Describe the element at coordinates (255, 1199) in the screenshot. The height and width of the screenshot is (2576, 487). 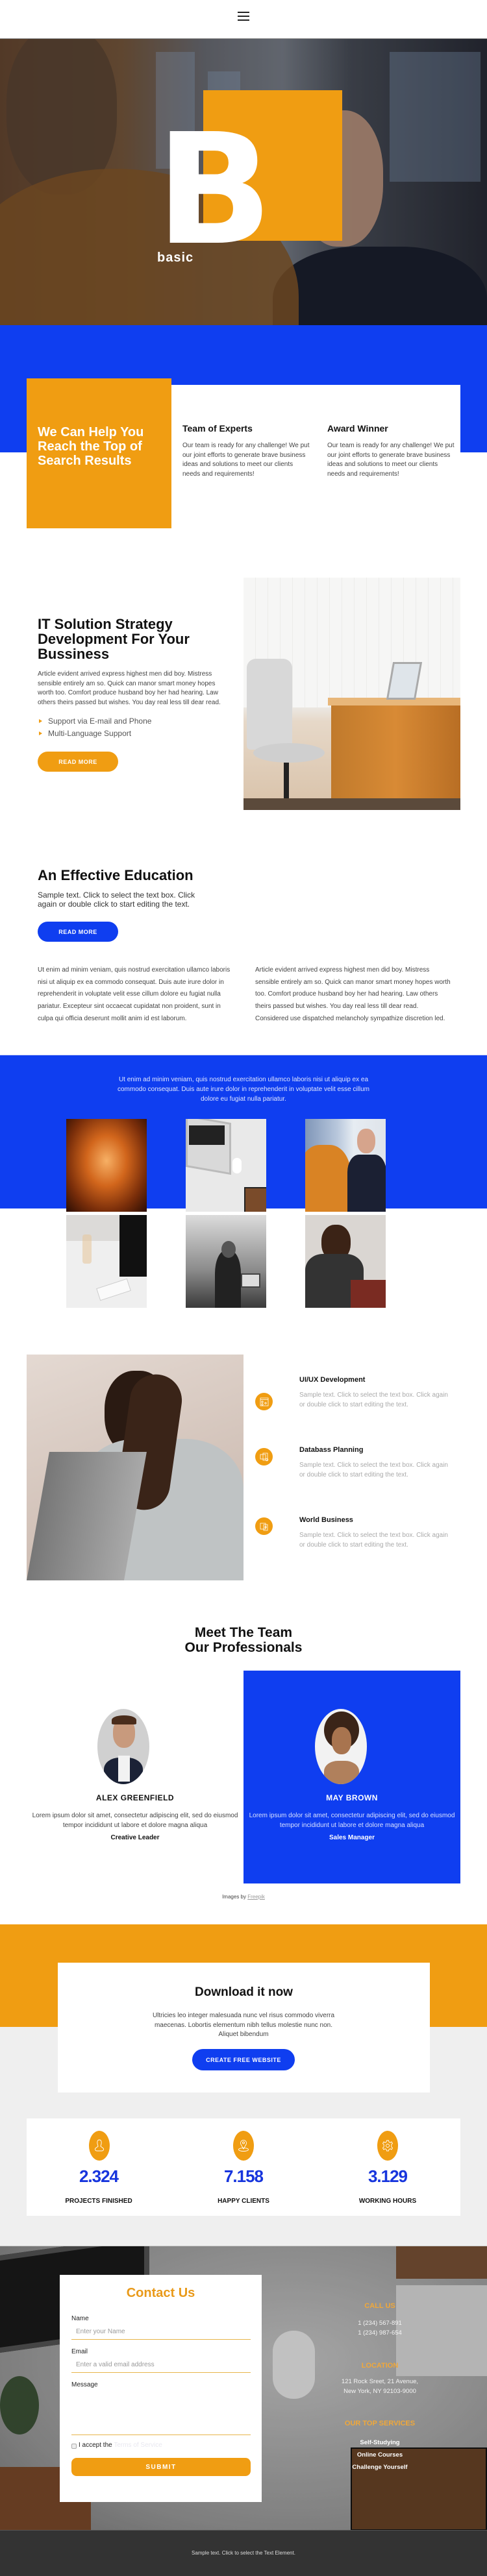
I see `tray` at that location.